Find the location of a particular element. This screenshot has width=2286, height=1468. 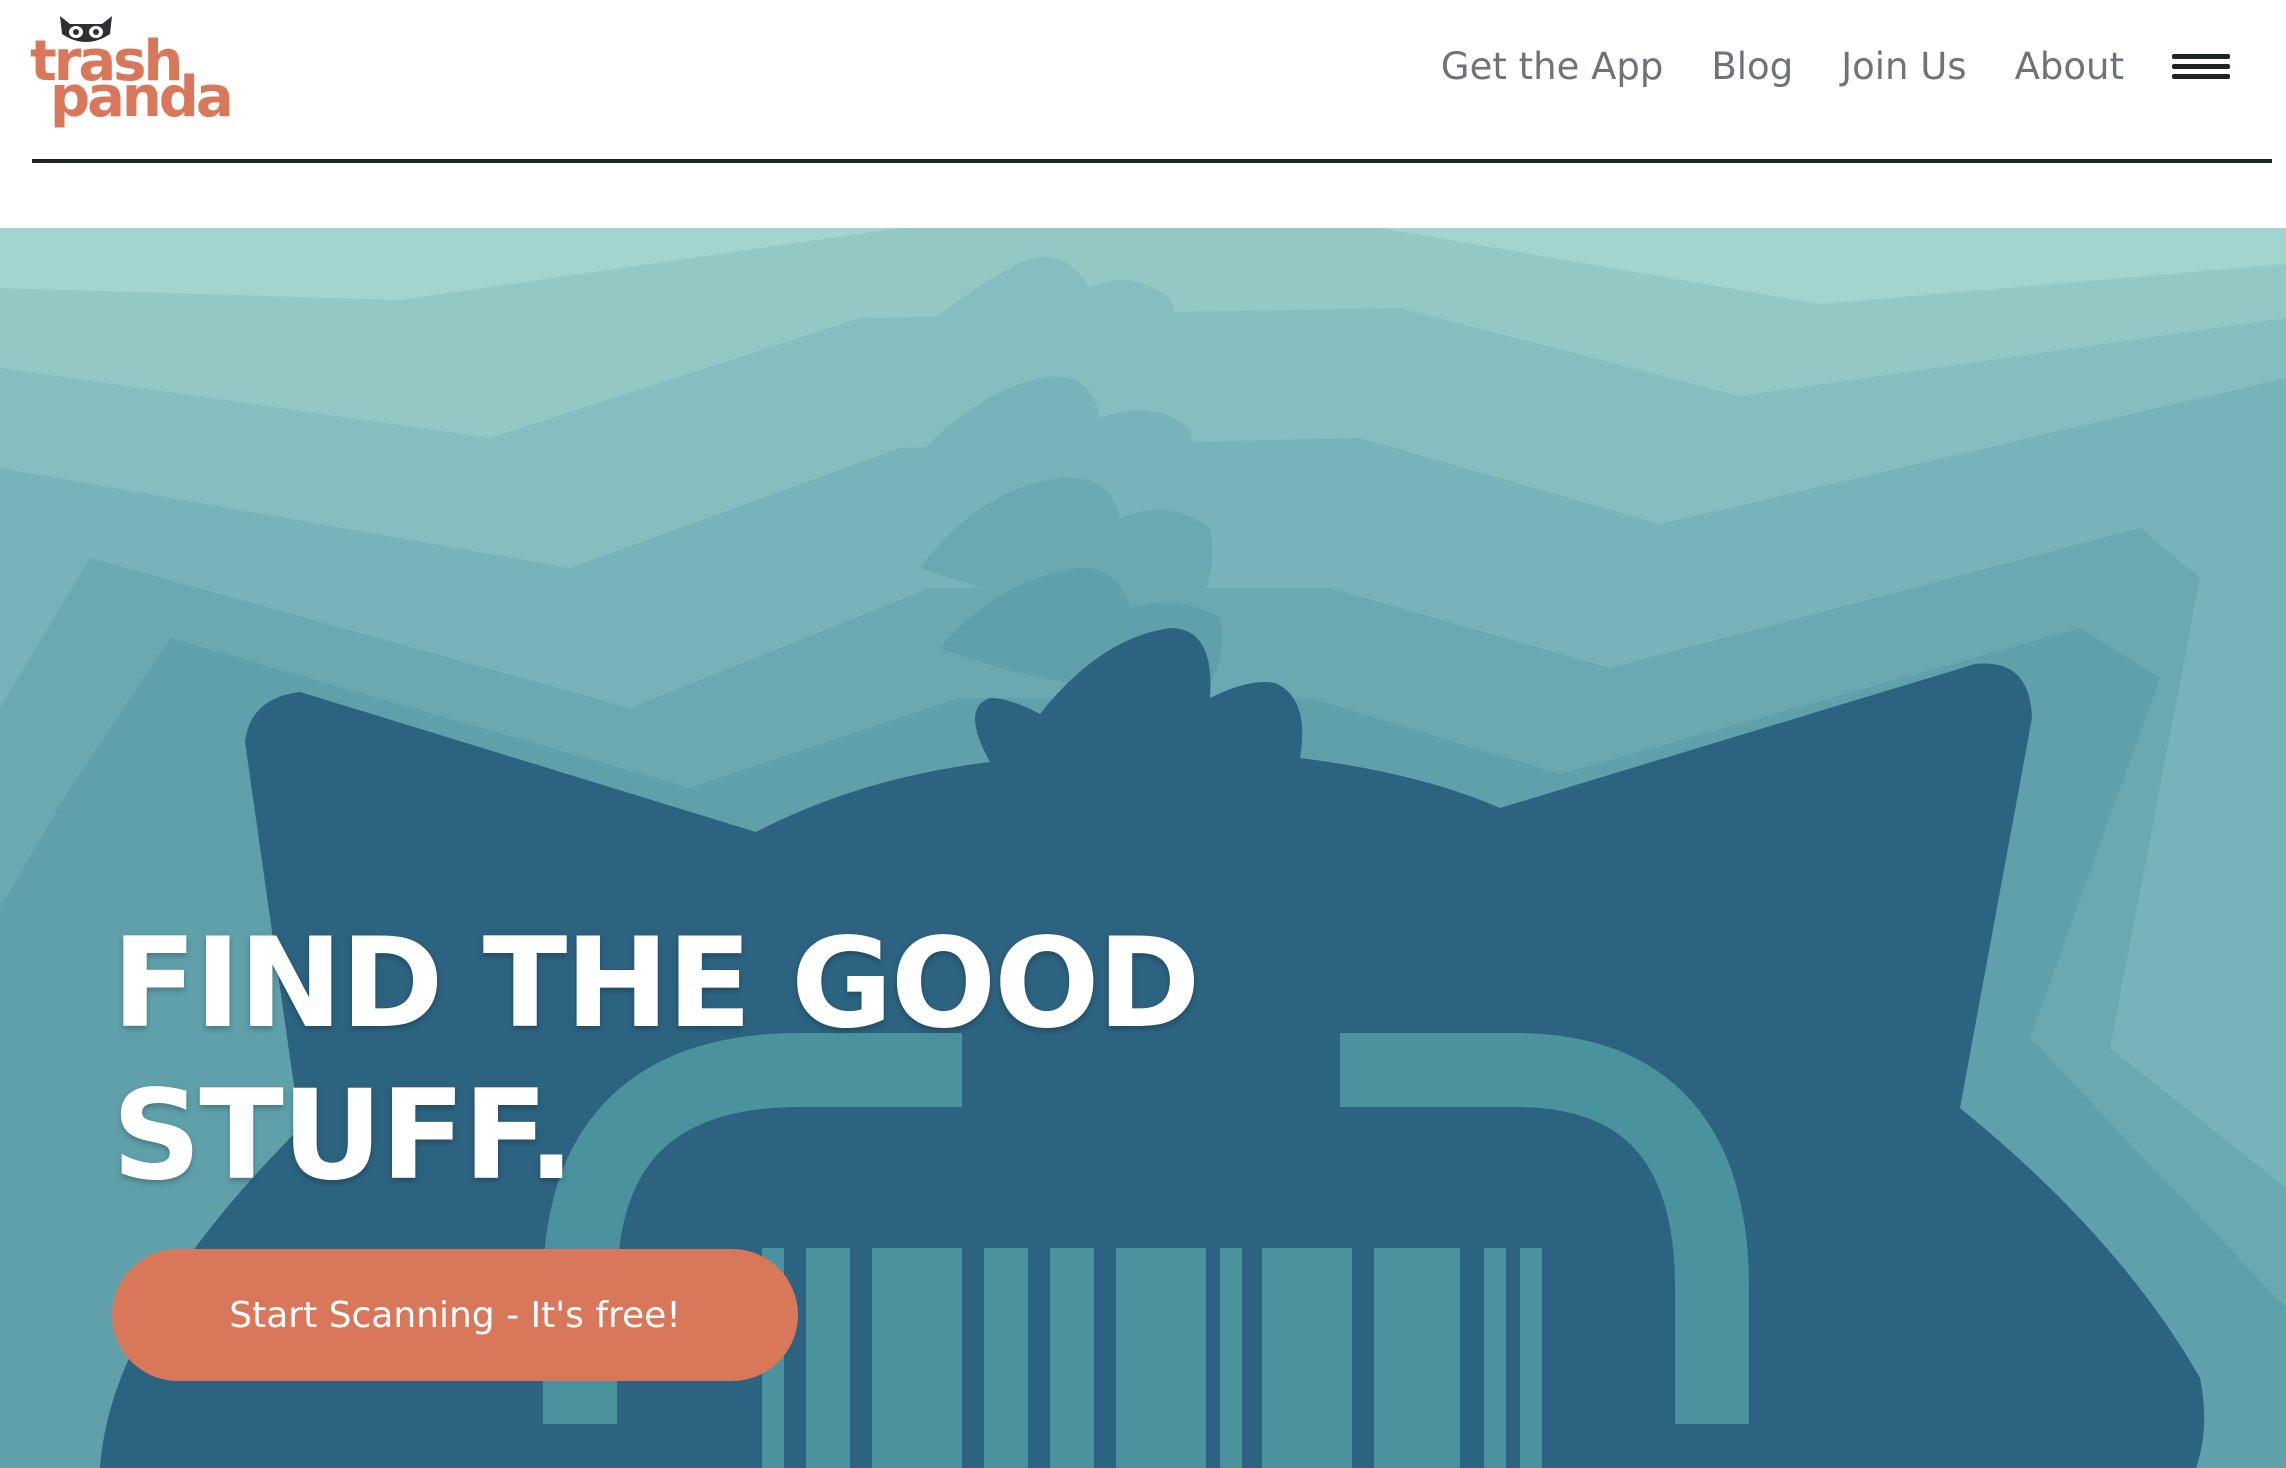

hero-headline: FIND THE GOOD STUFF. is located at coordinates (662, 1060).